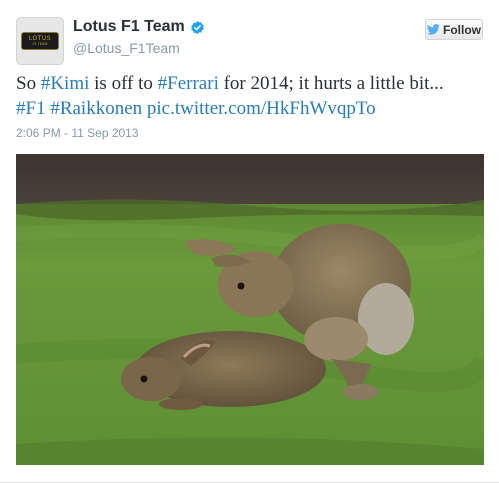 This screenshot has height=484, width=499. Describe the element at coordinates (433, 29) in the screenshot. I see `twitter-bird-icon` at that location.